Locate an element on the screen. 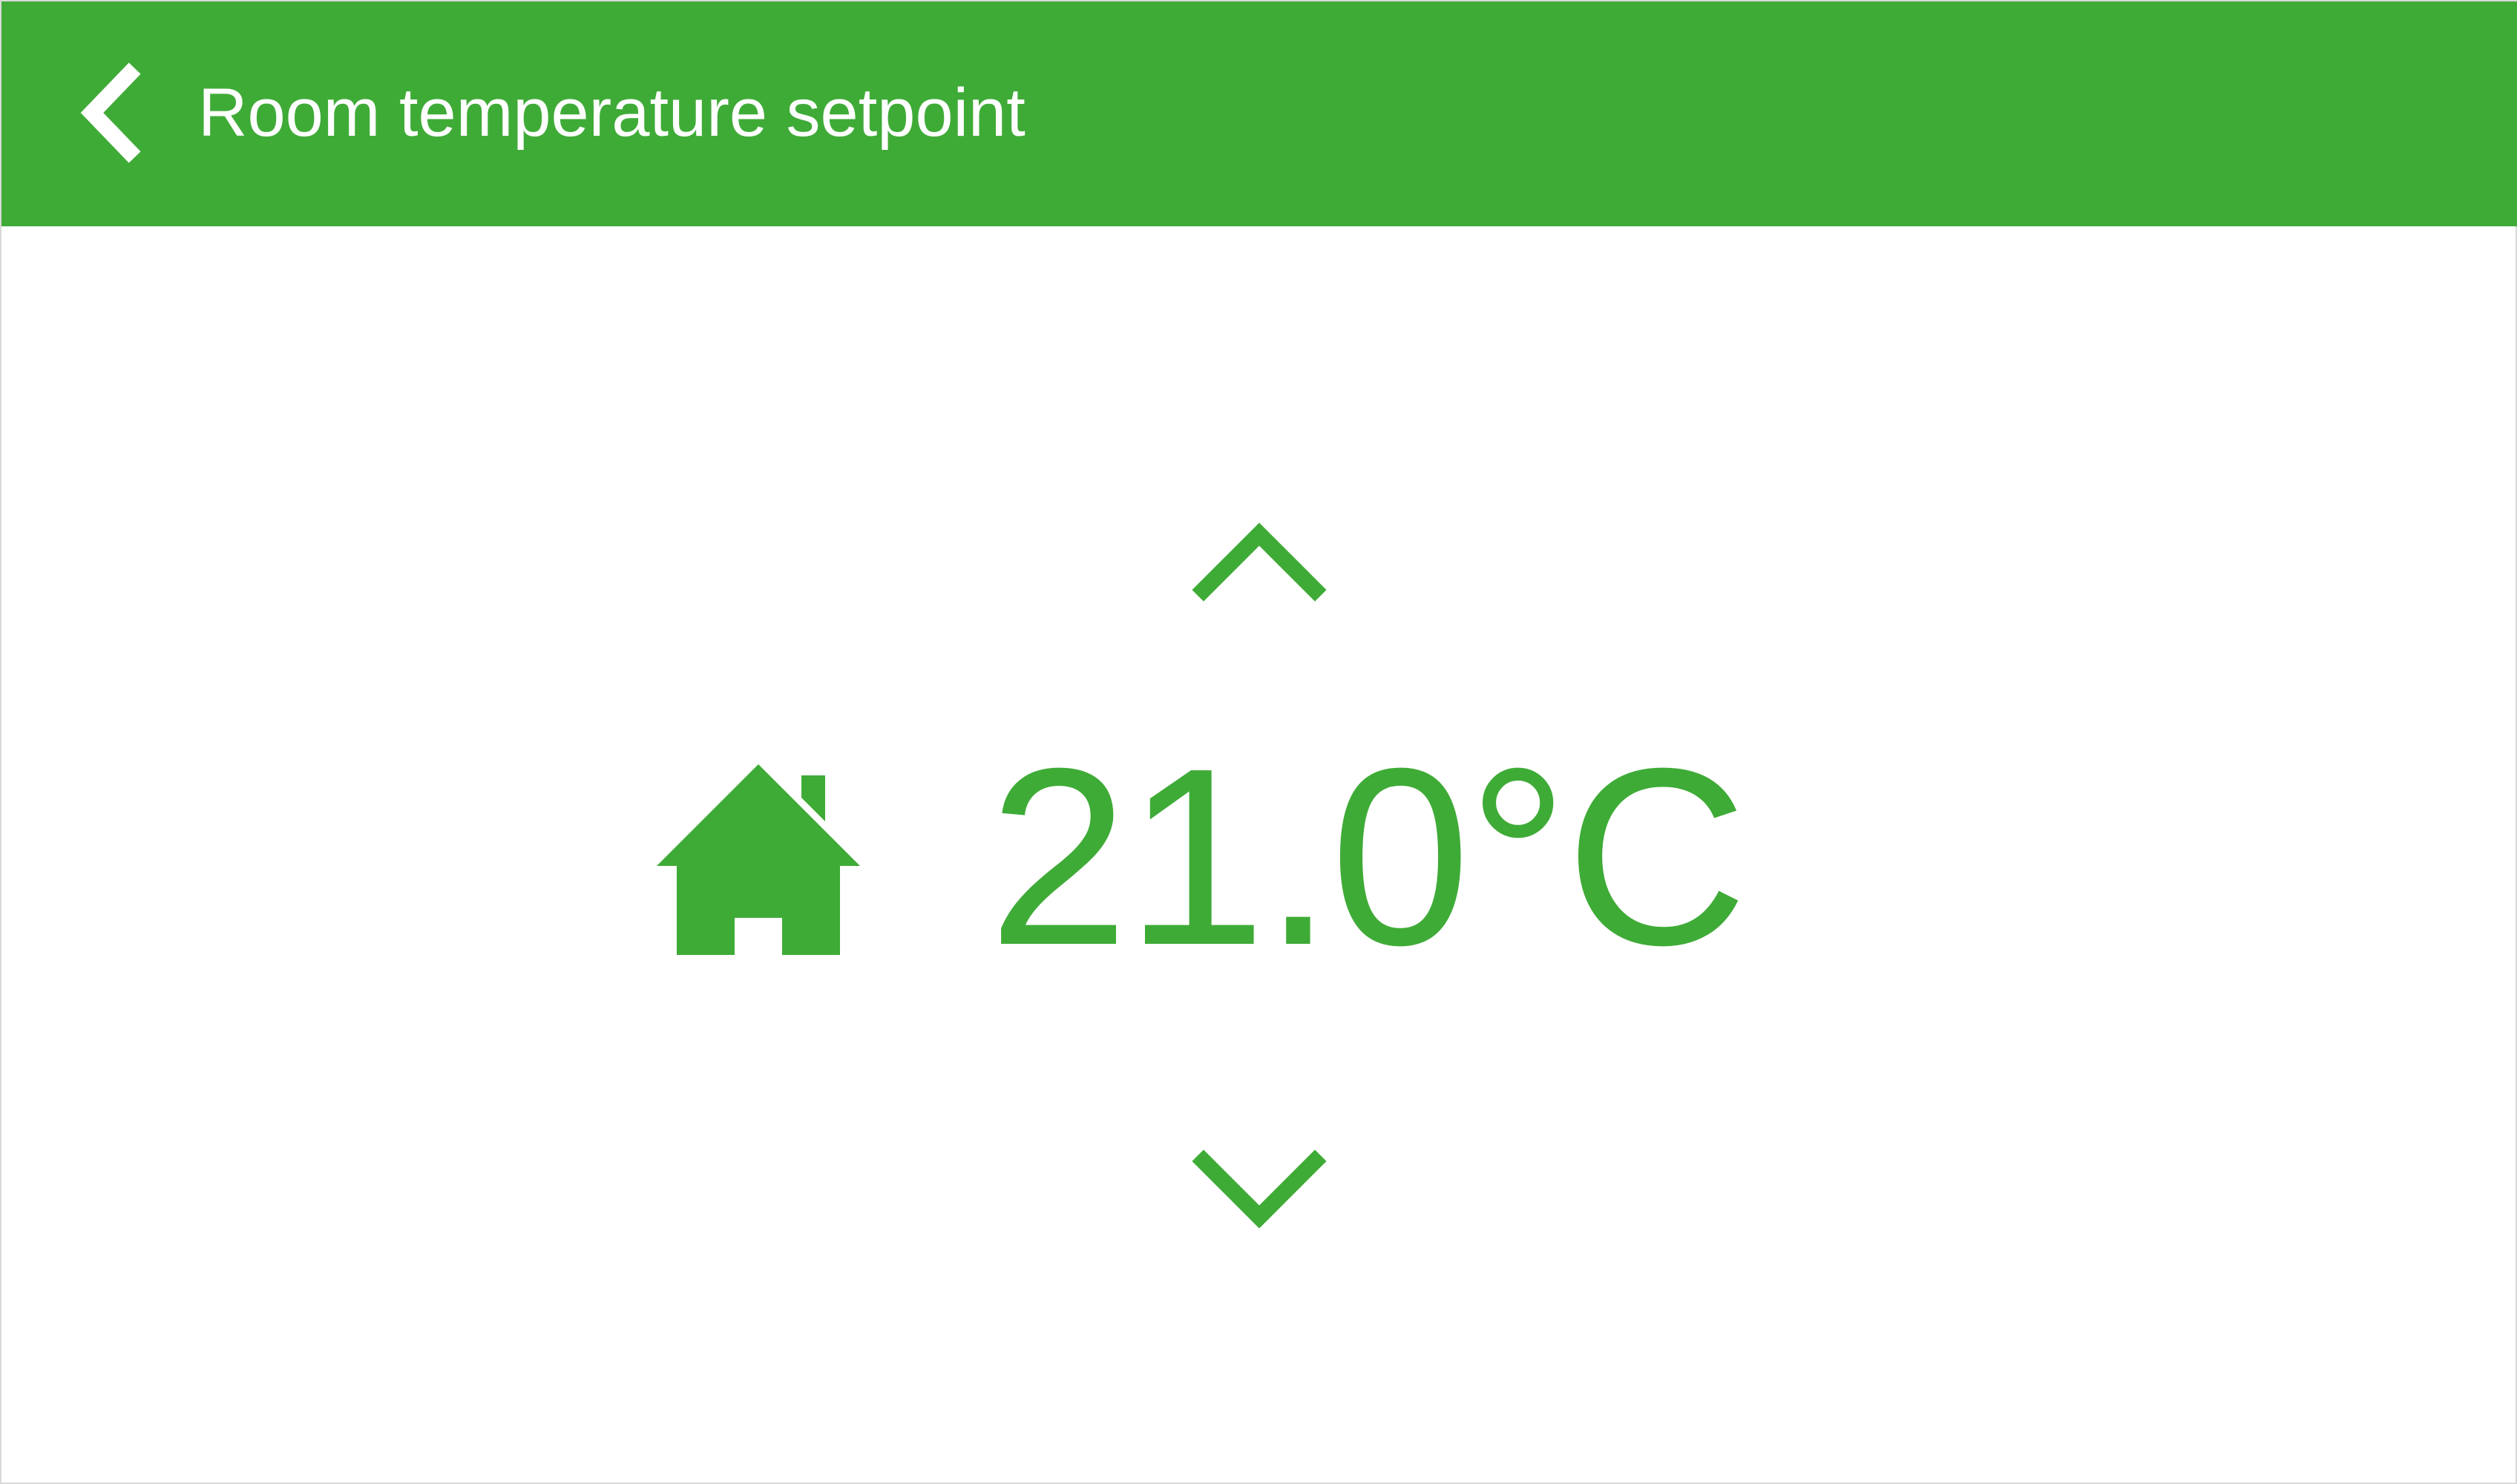 The height and width of the screenshot is (1484, 2517). setpoint-display: 21.0°C is located at coordinates (1368, 857).